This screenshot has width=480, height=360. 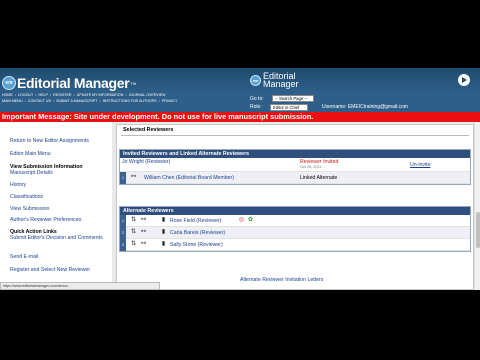 I want to click on selected-reviewers-title: Selected Reviewers, so click(x=148, y=130).